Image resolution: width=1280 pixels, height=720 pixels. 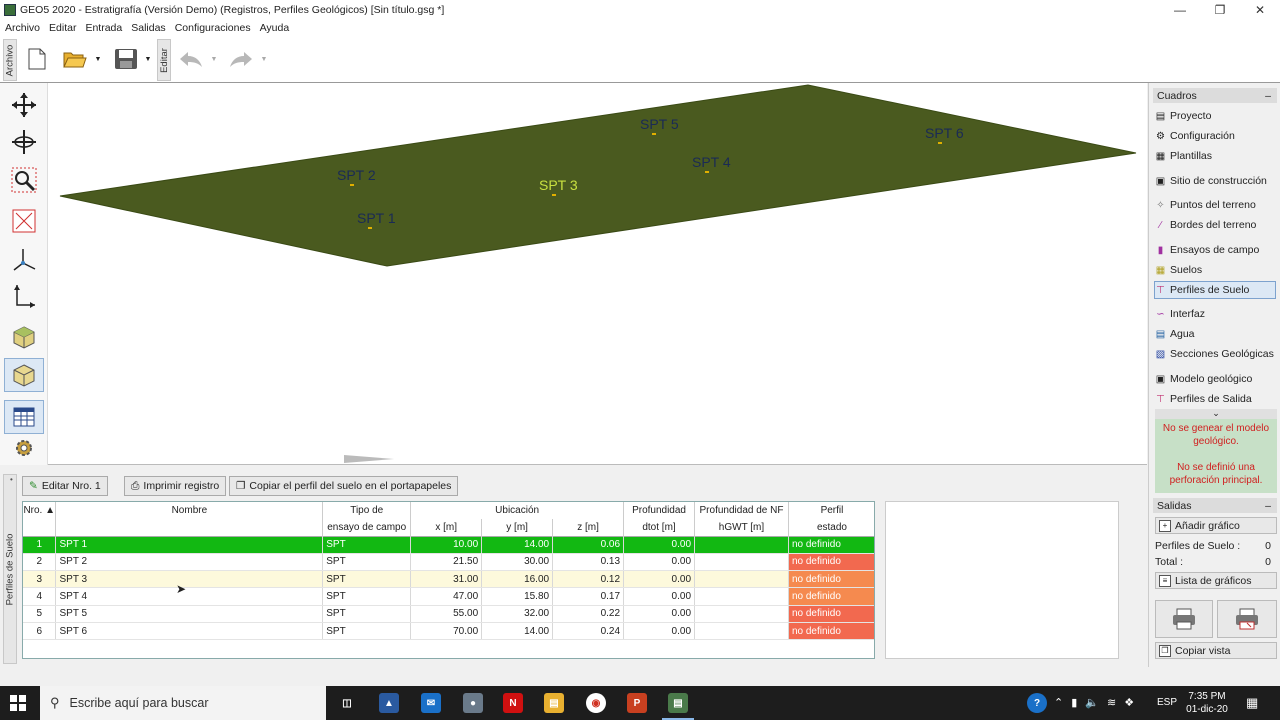 What do you see at coordinates (356, 175) in the screenshot?
I see `spt-label: SPT 2` at bounding box center [356, 175].